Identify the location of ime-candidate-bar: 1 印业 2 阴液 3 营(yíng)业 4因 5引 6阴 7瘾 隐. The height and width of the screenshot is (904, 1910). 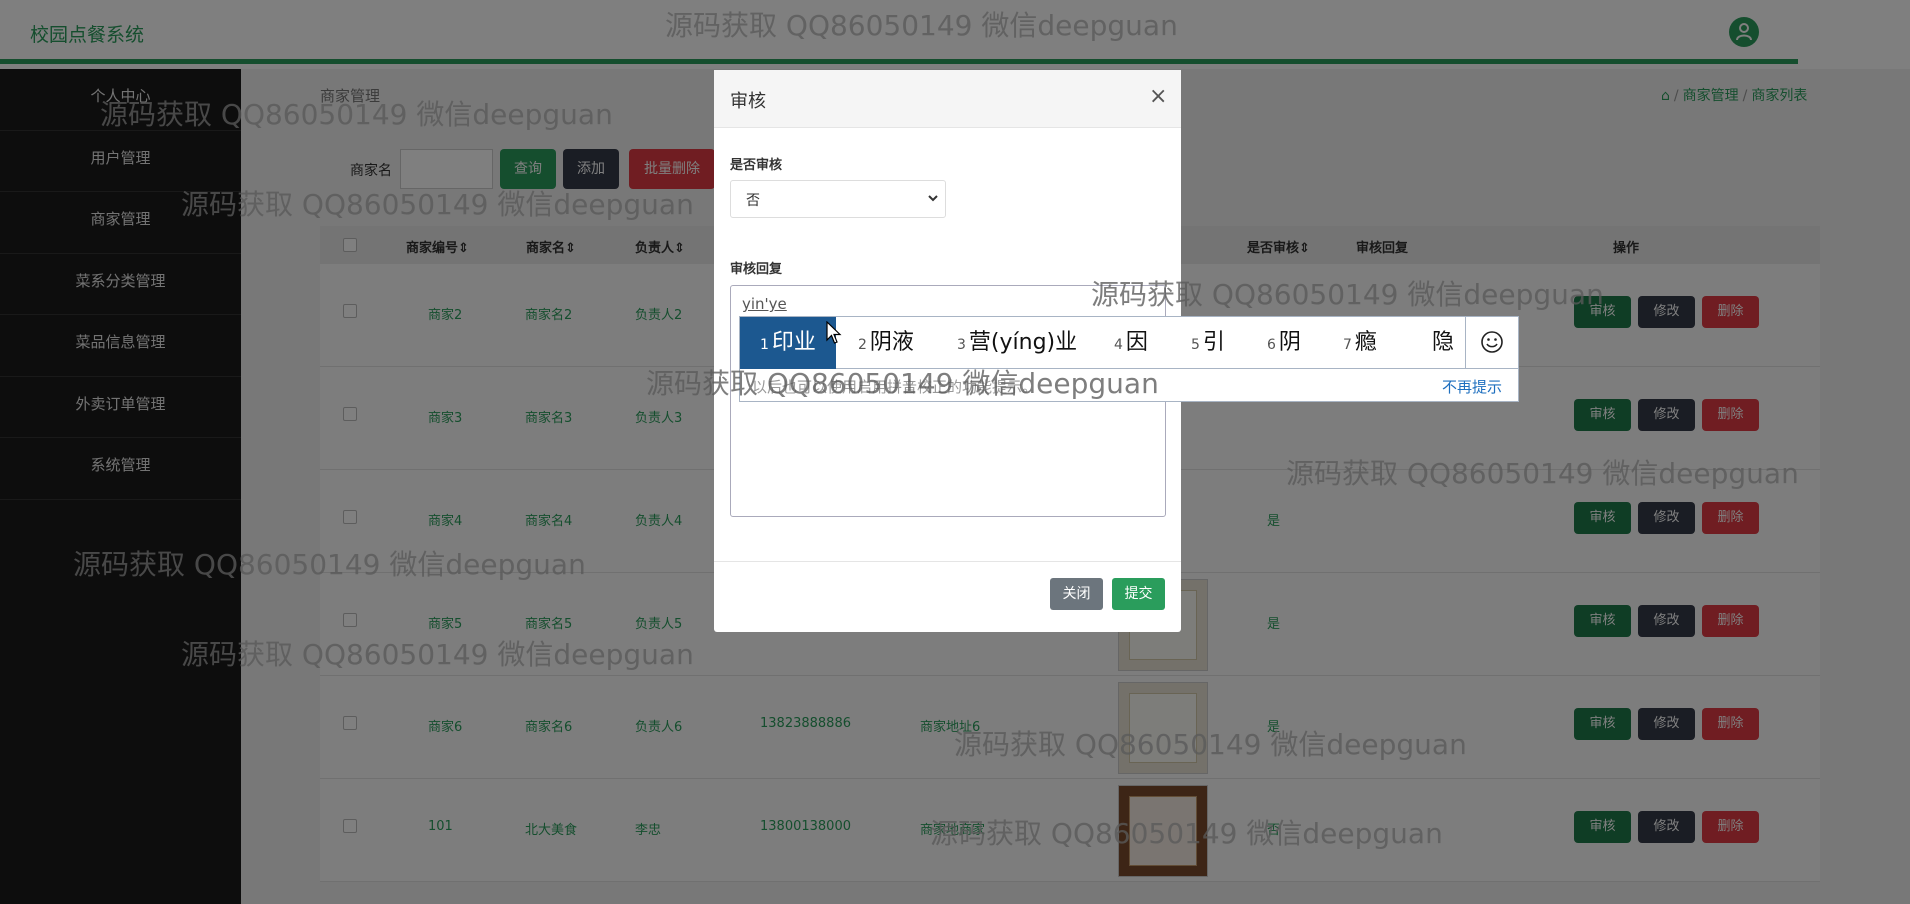
(1129, 343).